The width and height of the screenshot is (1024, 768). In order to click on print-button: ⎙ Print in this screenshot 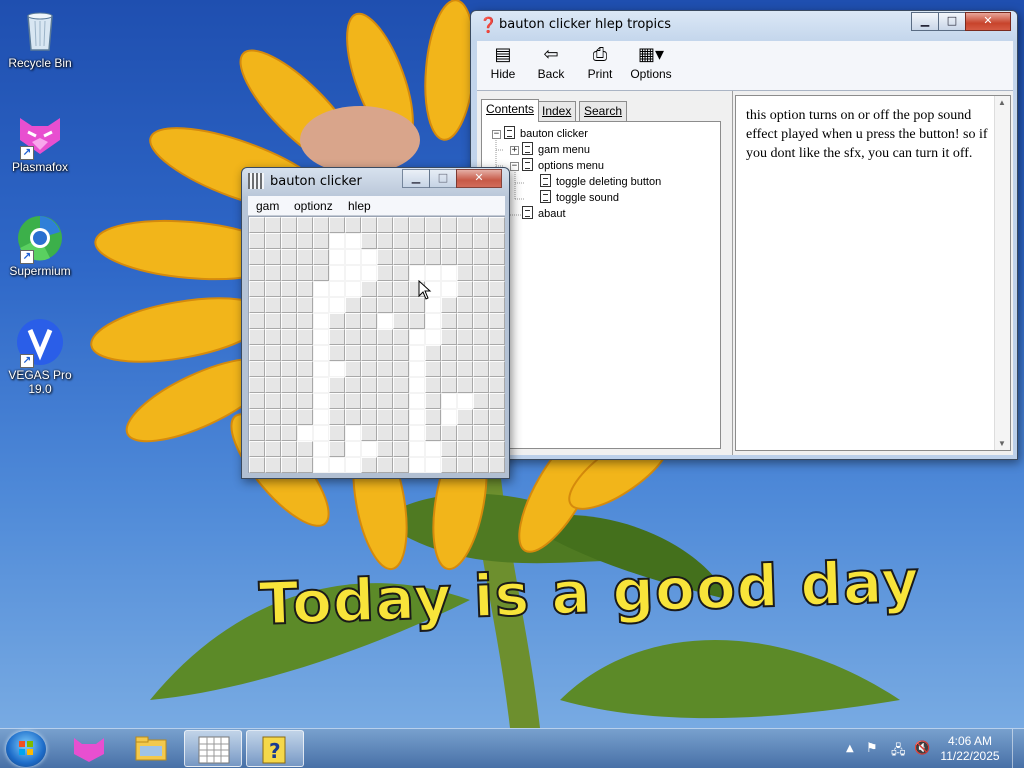, I will do `click(600, 65)`.